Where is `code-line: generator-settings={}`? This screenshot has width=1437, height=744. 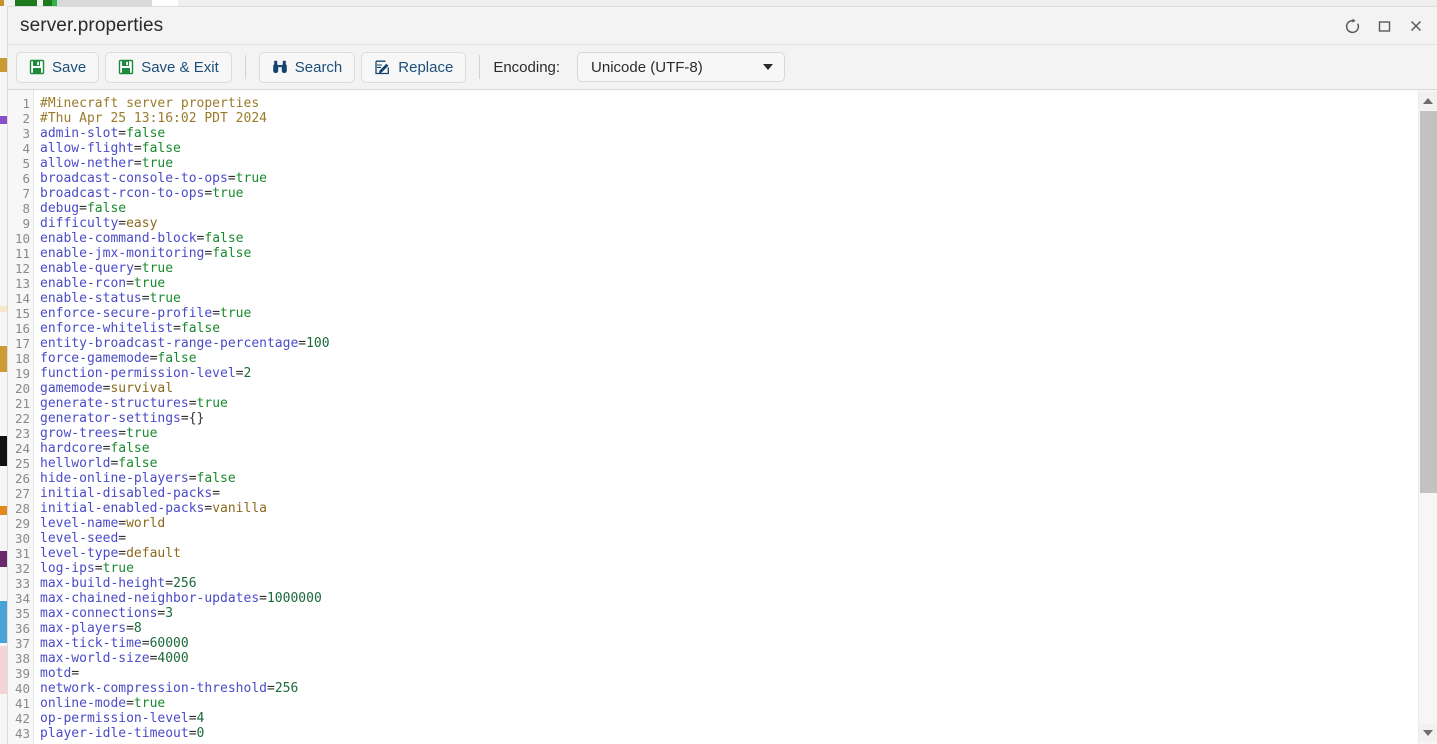 code-line: generator-settings={} is located at coordinates (738, 418).